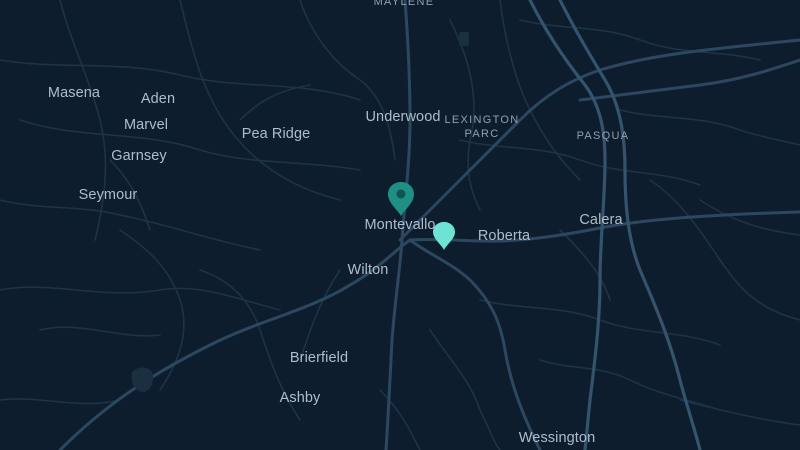 The image size is (800, 450). I want to click on place-label-garnsey: Garnsey, so click(139, 156).